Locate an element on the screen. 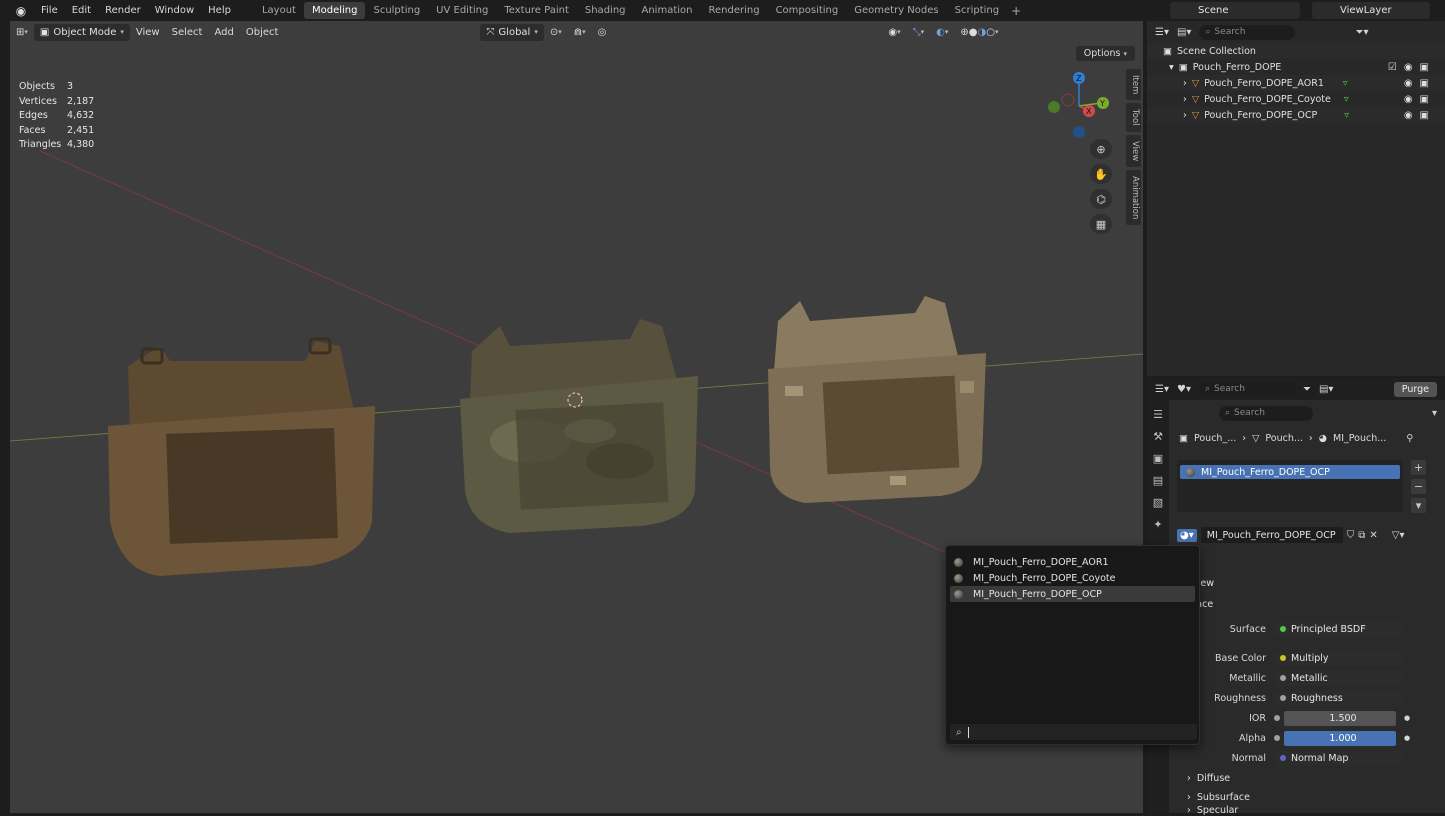  material-name-field: MI_Pouch_Ferro_DOPE_OCP is located at coordinates (1271, 535).